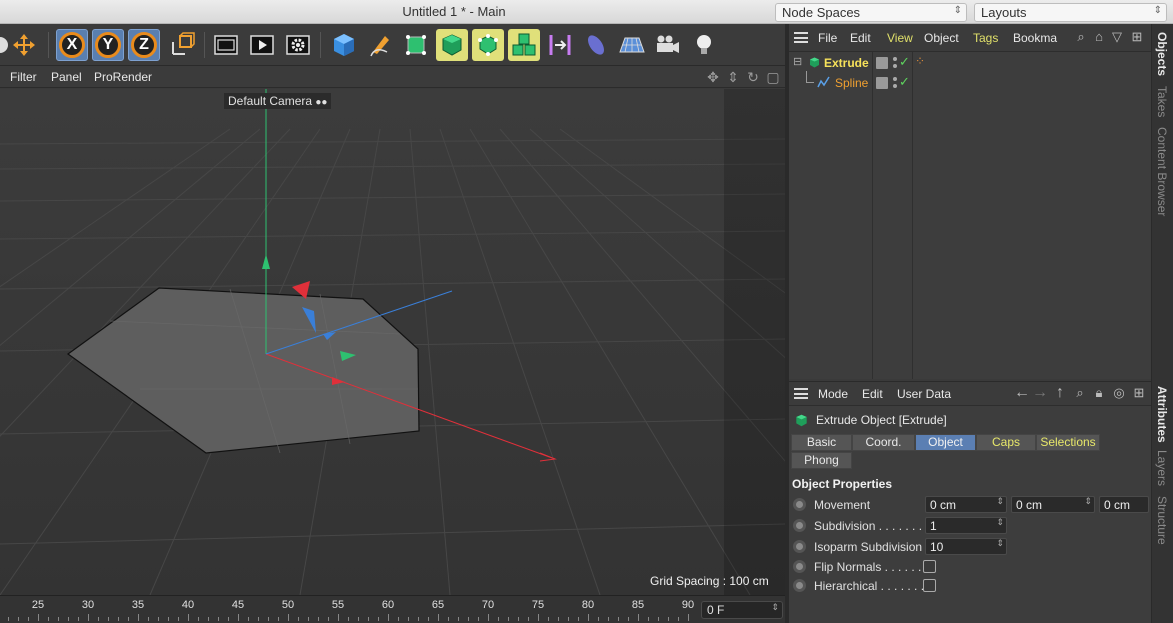 The width and height of the screenshot is (1173, 623). What do you see at coordinates (966, 504) in the screenshot?
I see `movement-x-field: 0 cm ⇕` at bounding box center [966, 504].